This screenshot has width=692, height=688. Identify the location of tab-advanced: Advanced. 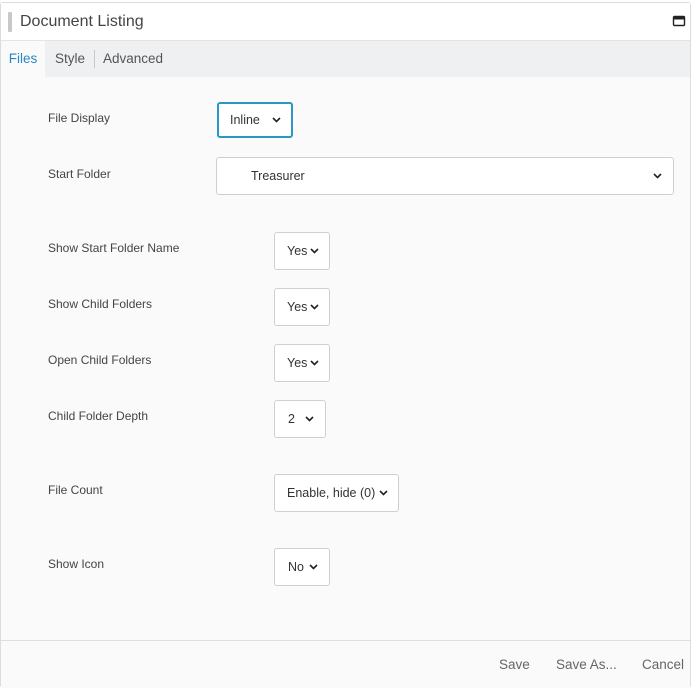
(133, 59).